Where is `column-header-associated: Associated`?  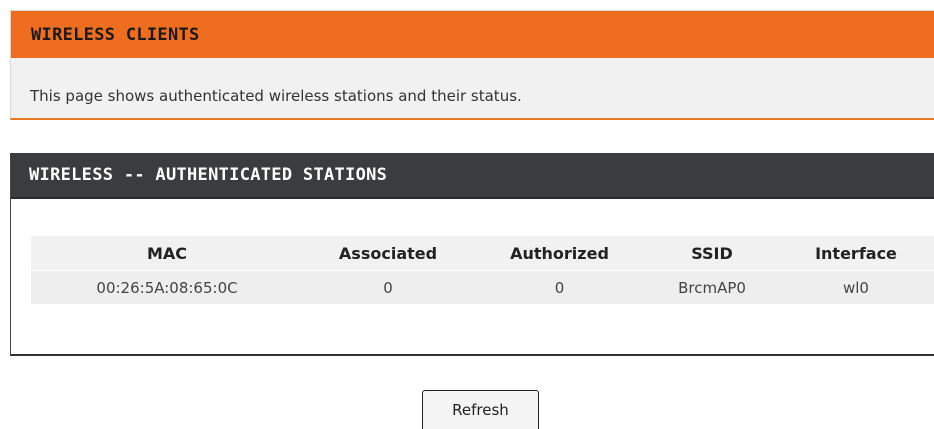 column-header-associated: Associated is located at coordinates (388, 253).